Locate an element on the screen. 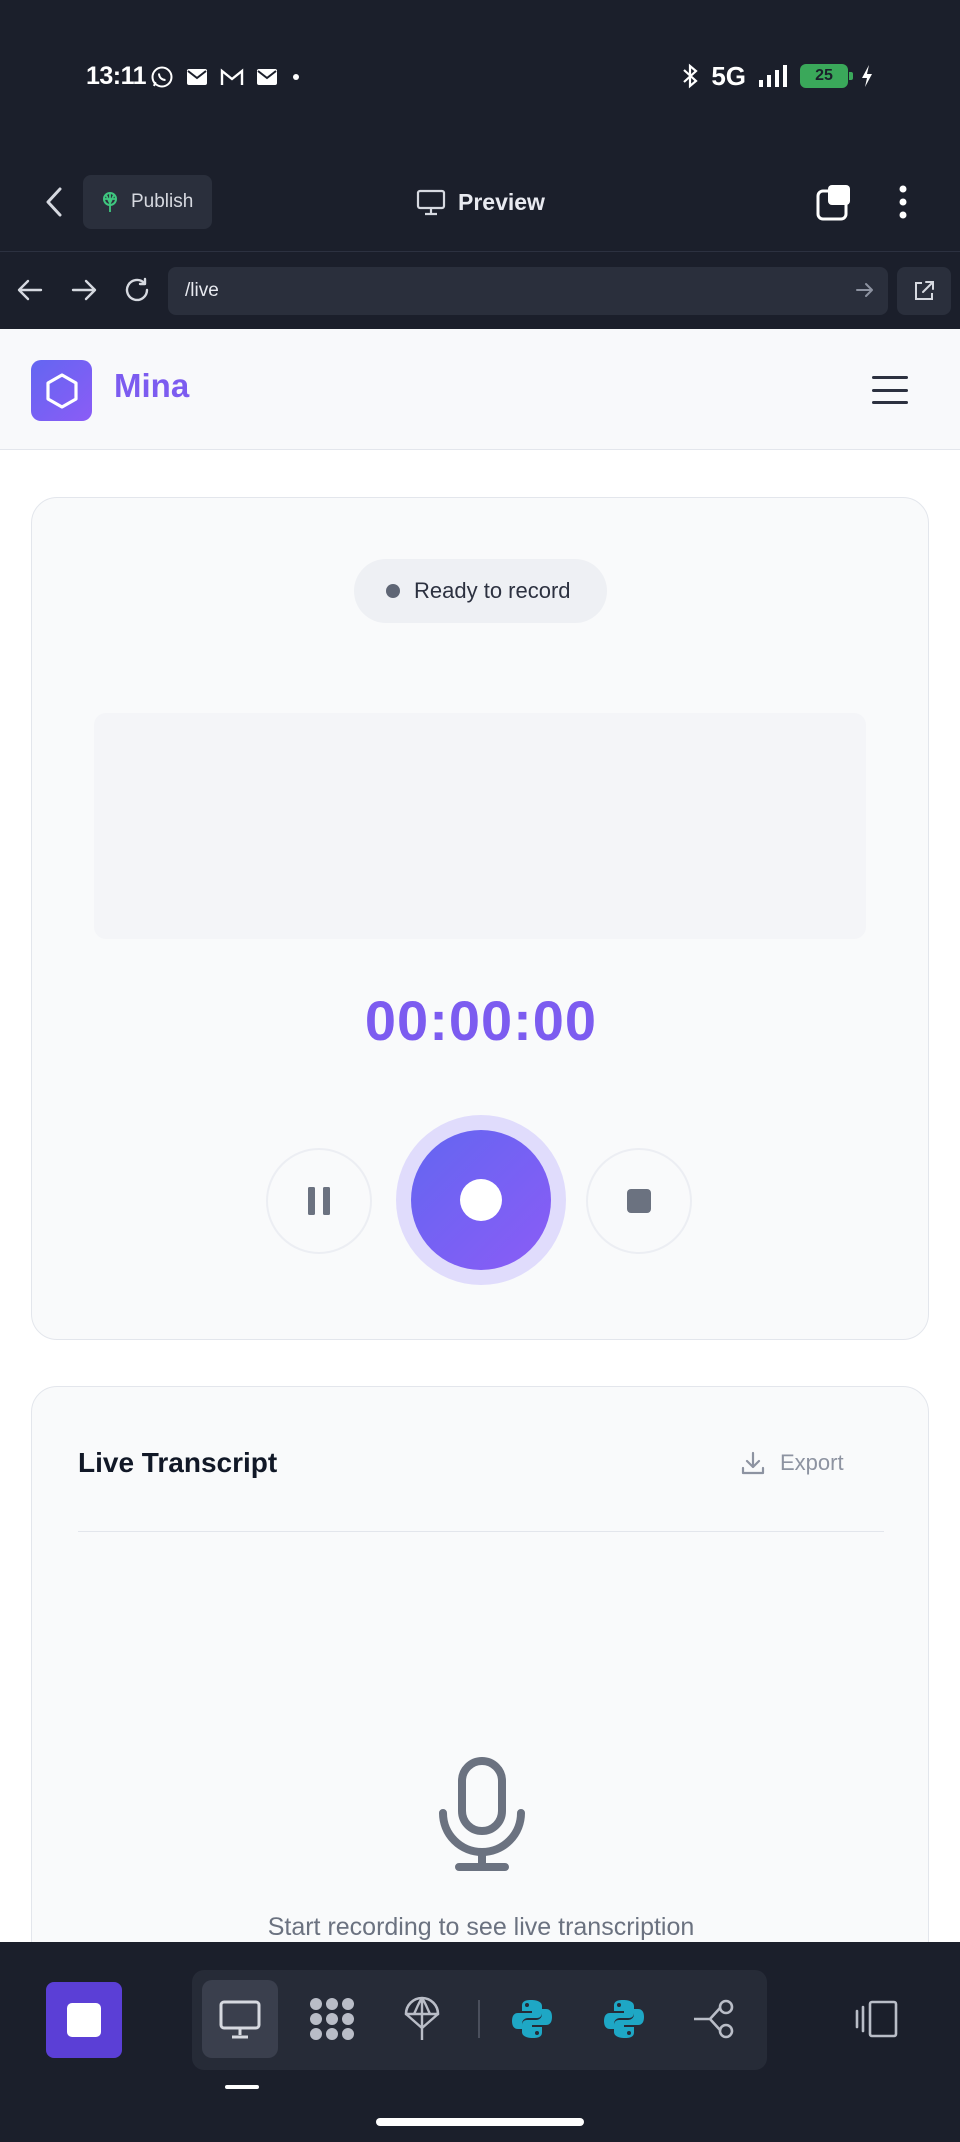 The width and height of the screenshot is (960, 2142). brand-name: Mina is located at coordinates (151, 386).